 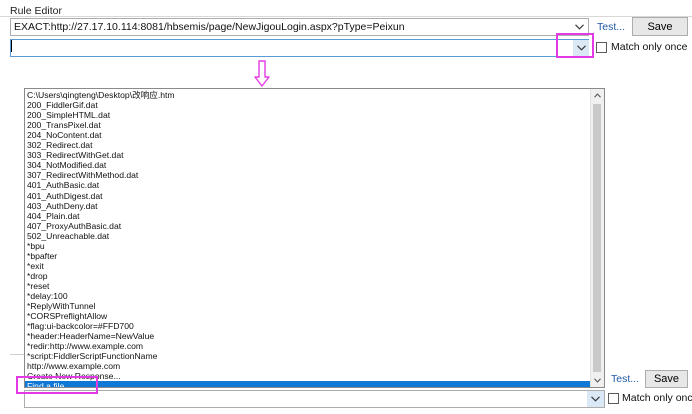 I want to click on list-item: *bpafter, so click(x=42, y=256).